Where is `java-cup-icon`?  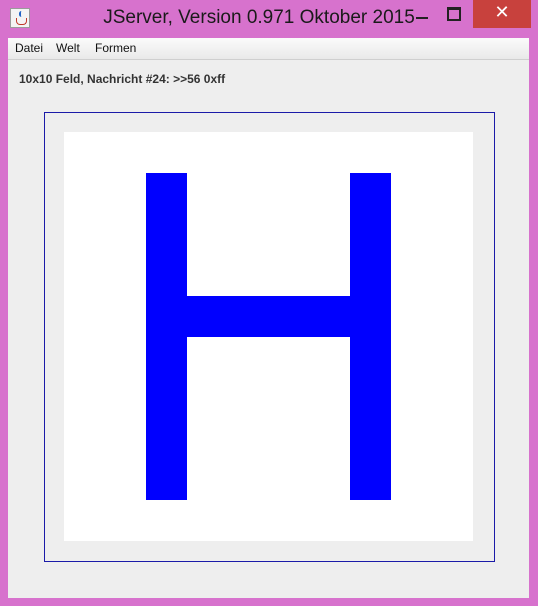
java-cup-icon is located at coordinates (20, 18).